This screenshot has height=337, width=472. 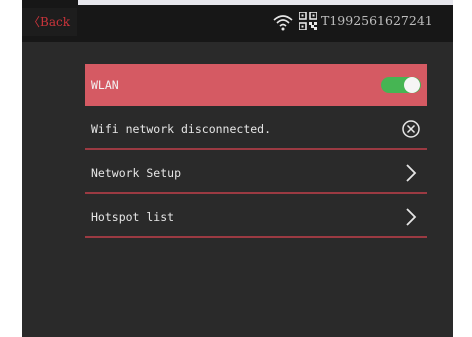 What do you see at coordinates (237, 21) in the screenshot?
I see `status-bar: 〈Back T1992561627241` at bounding box center [237, 21].